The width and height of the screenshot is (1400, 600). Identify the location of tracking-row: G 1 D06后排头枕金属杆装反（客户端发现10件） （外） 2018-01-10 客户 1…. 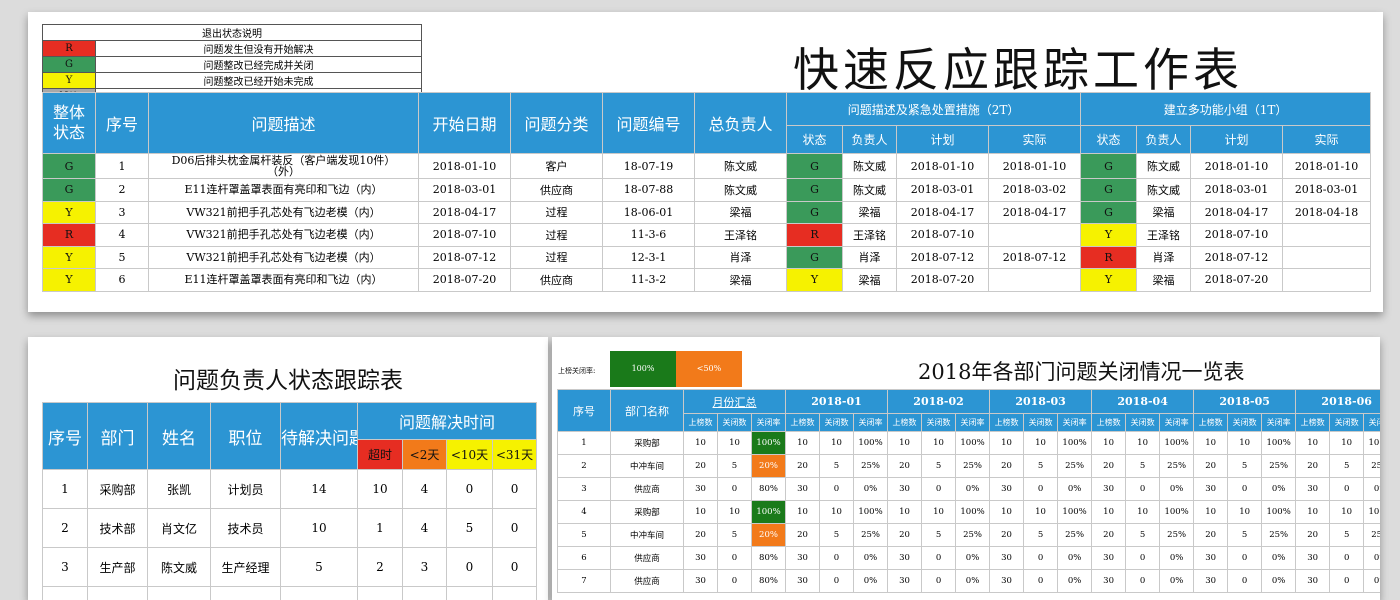
(707, 166).